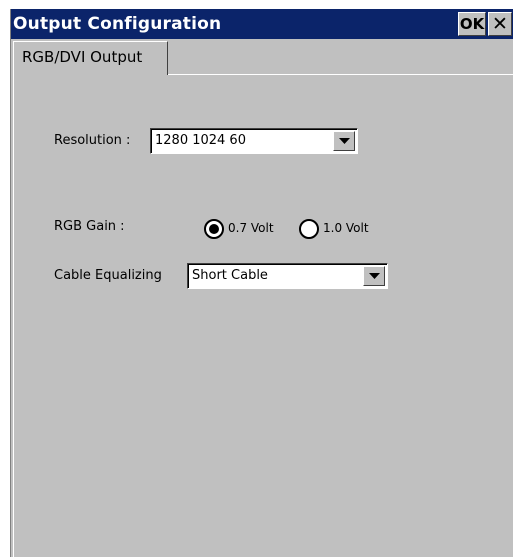 The image size is (513, 557). I want to click on title-bar: Output Configuration OK ✕, so click(262, 24).